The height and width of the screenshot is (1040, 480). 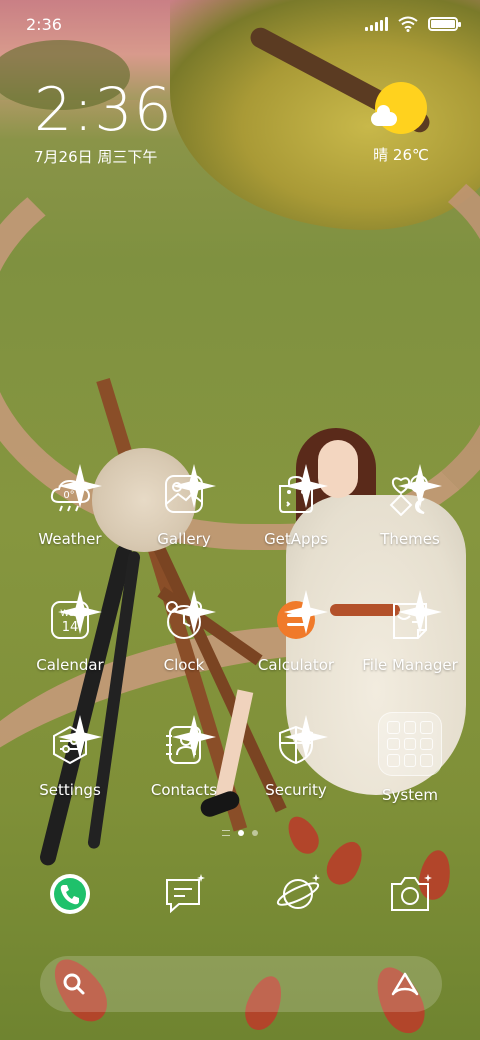 I want to click on app-label: GetApps, so click(x=296, y=539).